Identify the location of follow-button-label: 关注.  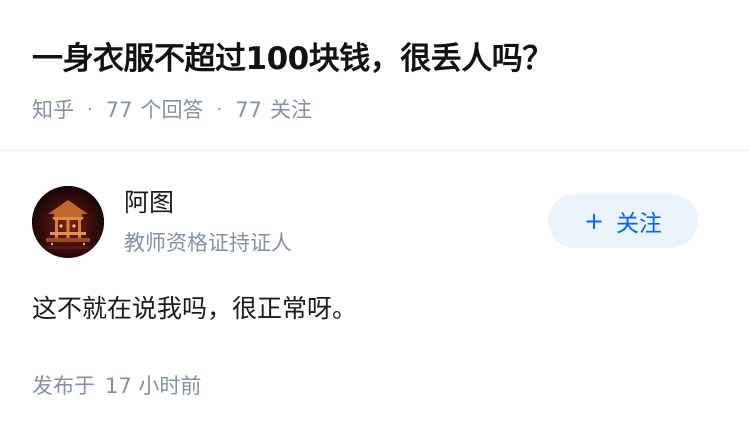
(639, 224).